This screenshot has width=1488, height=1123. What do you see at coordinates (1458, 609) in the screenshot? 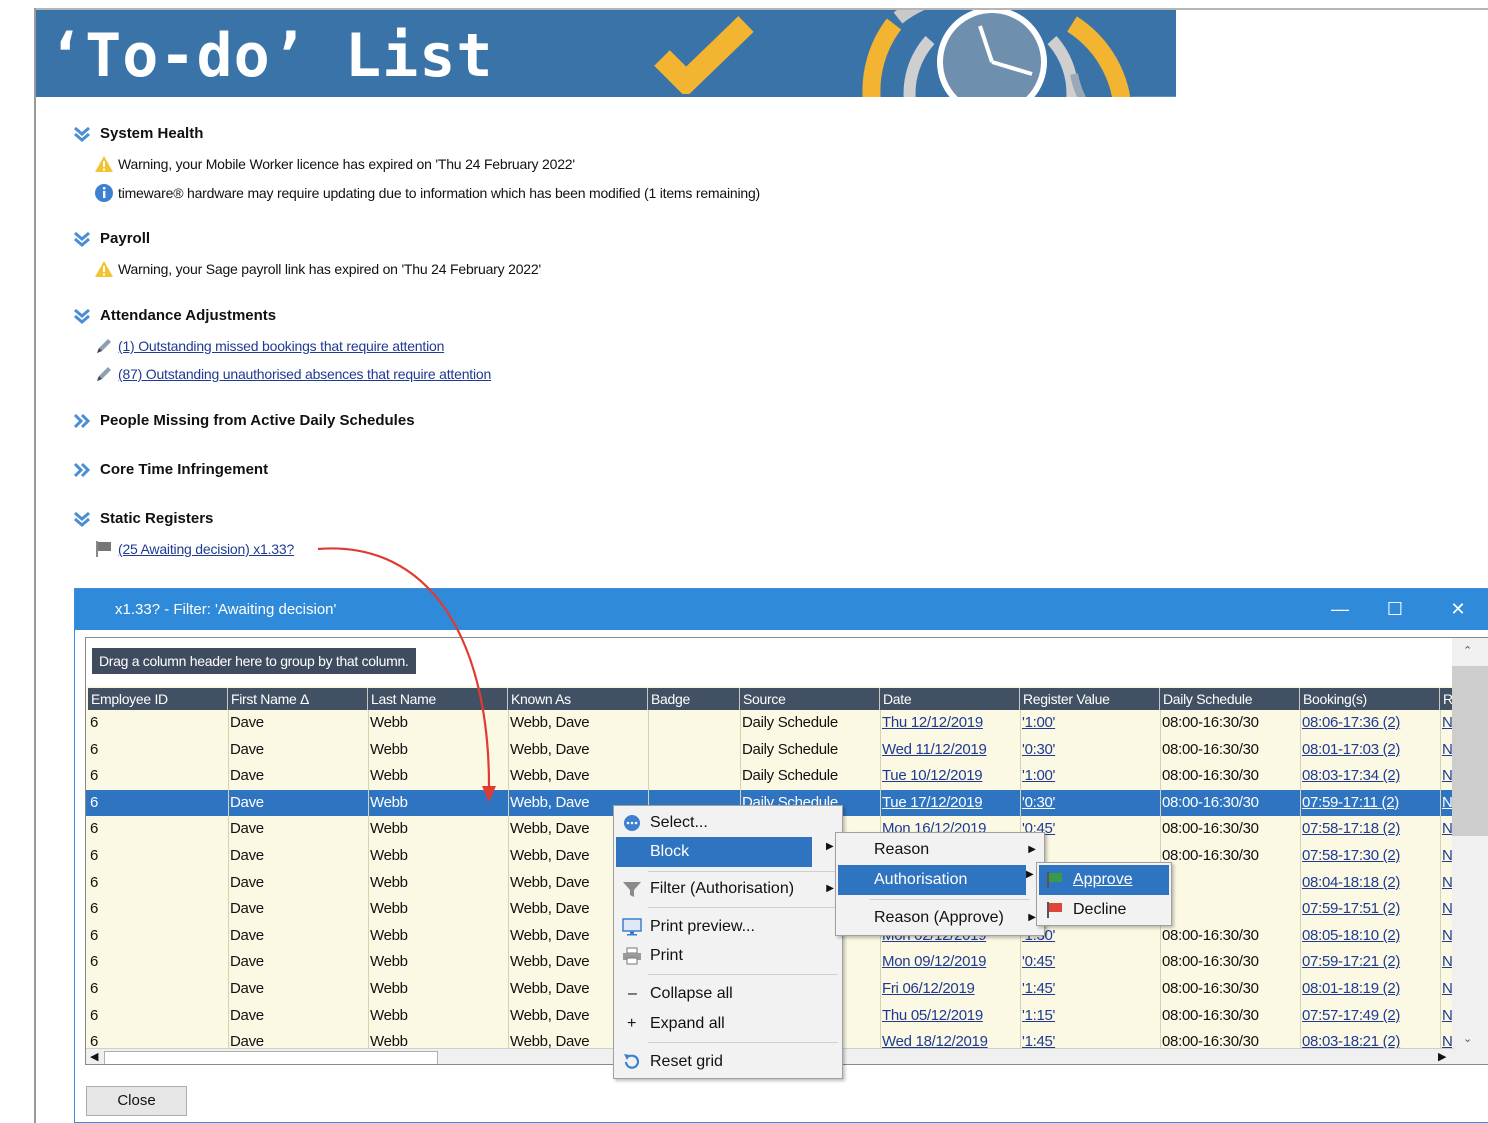
I see `close-window-button: ✕` at bounding box center [1458, 609].